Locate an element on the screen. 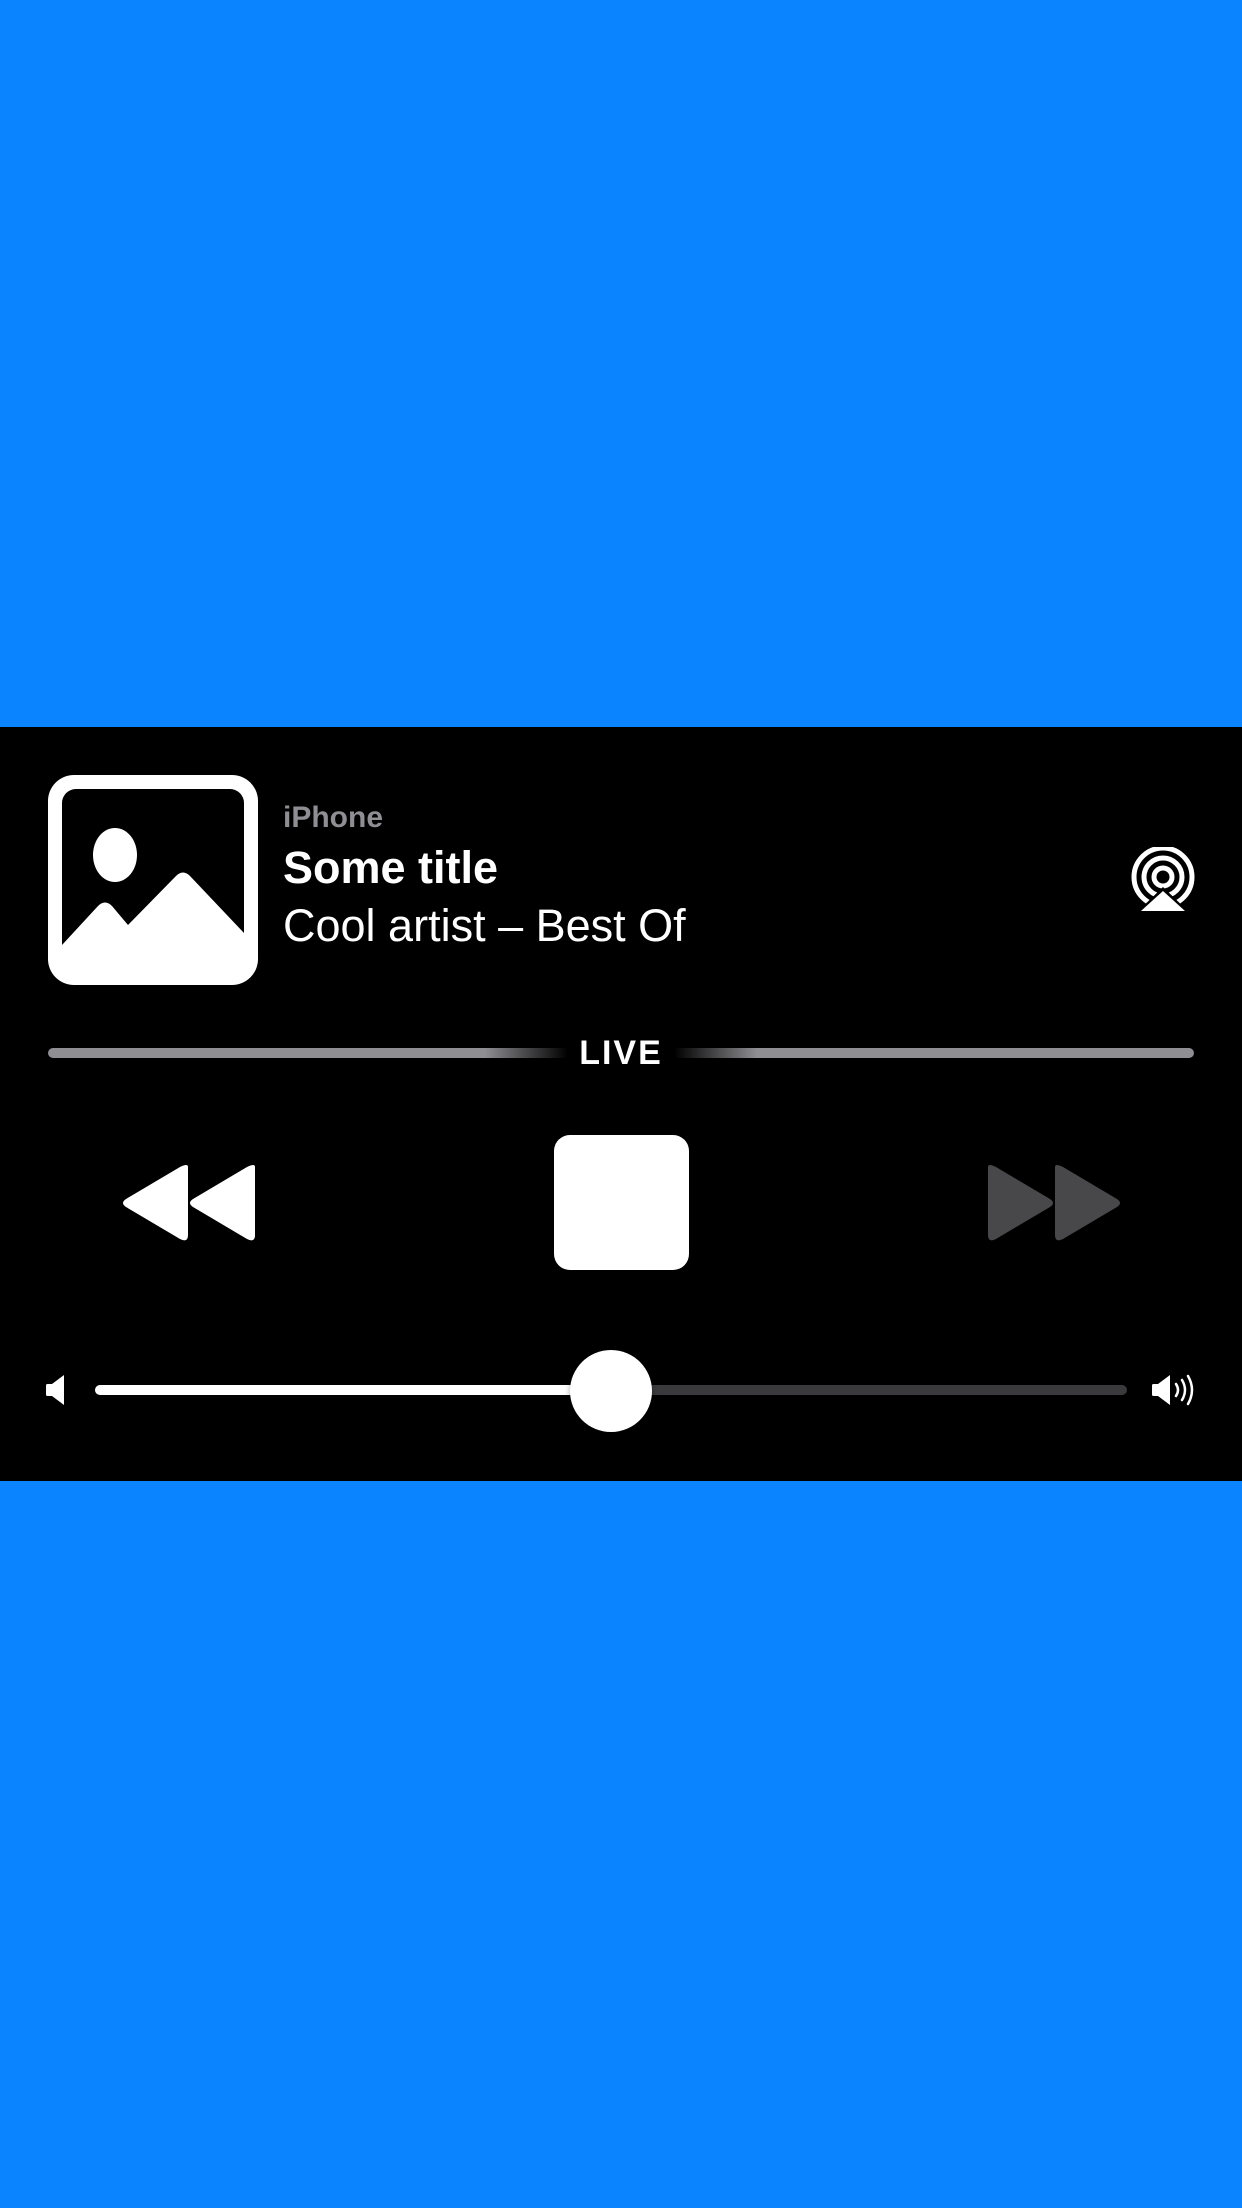 The image size is (1242, 2208). rewind-button is located at coordinates (185, 1202).